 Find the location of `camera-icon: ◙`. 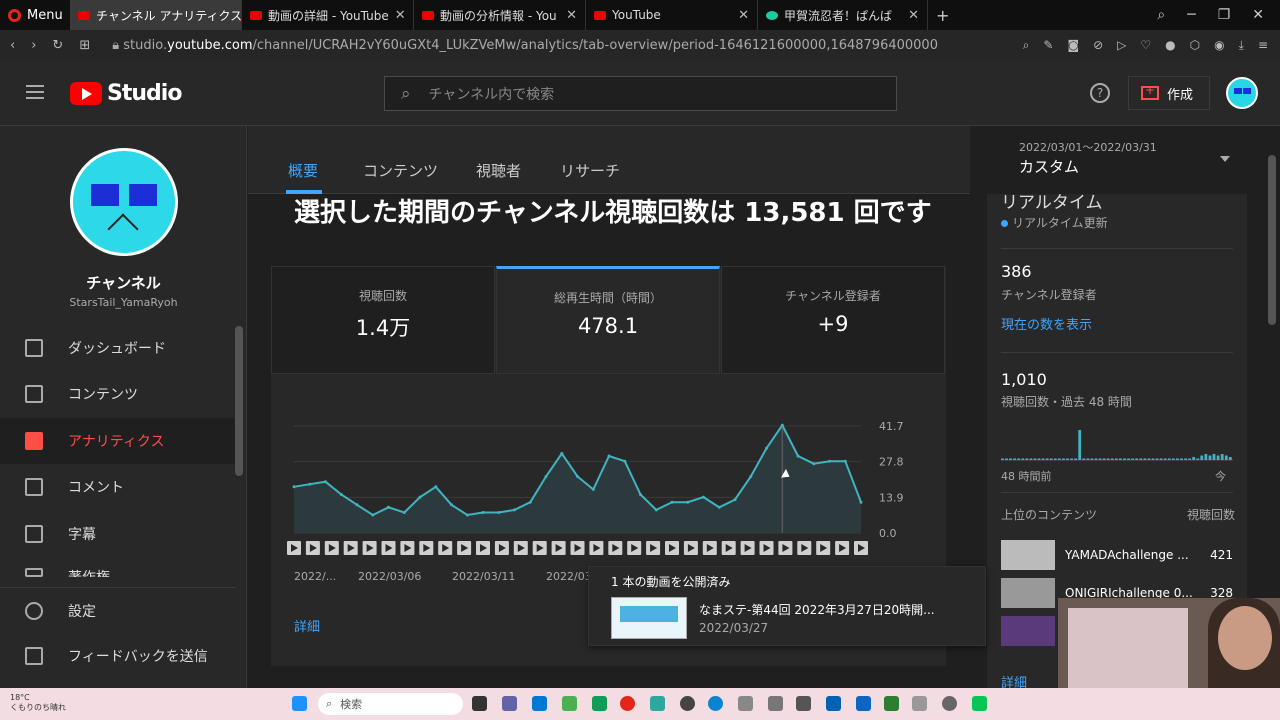

camera-icon: ◙ is located at coordinates (1073, 45).